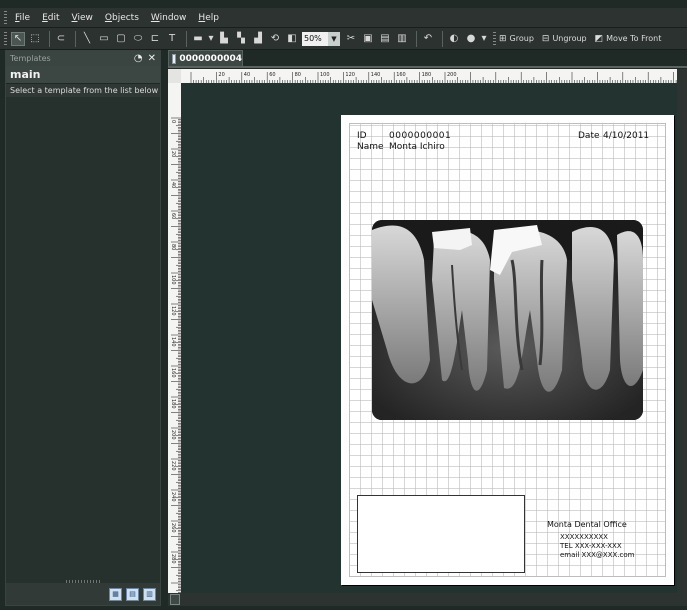  I want to click on menu-help: Help, so click(208, 18).